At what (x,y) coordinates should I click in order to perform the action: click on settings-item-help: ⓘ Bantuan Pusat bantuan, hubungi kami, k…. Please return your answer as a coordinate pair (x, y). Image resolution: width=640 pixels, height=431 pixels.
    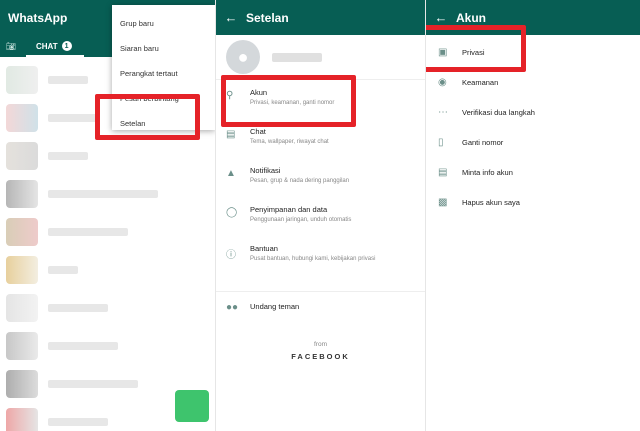
    Looking at the image, I should click on (320, 263).